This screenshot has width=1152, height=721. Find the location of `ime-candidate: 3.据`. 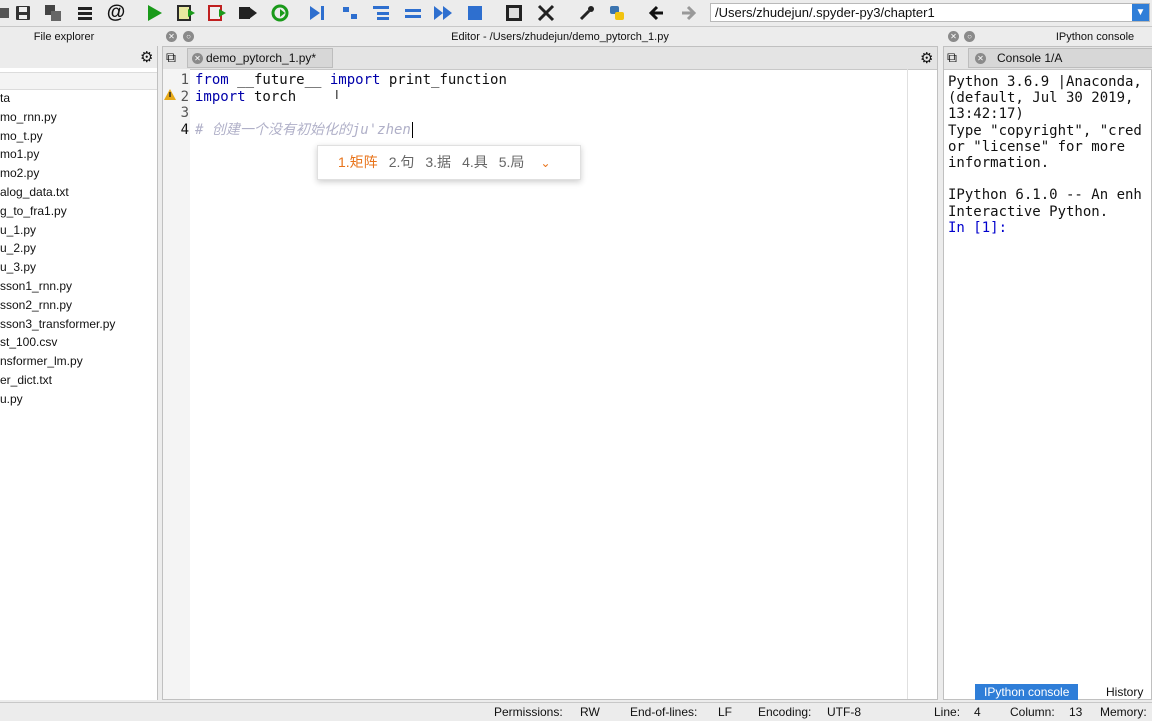

ime-candidate: 3.据 is located at coordinates (438, 162).